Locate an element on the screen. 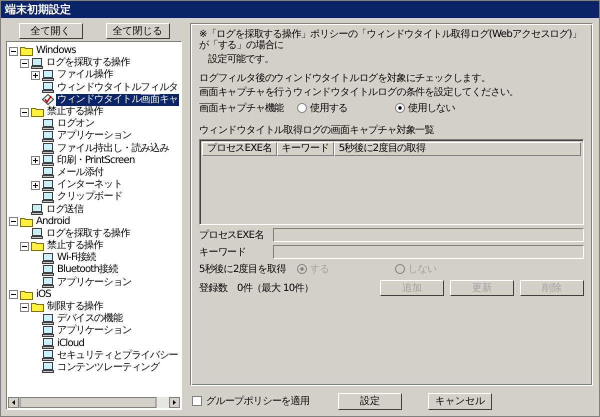 The image size is (600, 417). tree-item: デバイスの機能 is located at coordinates (90, 319).